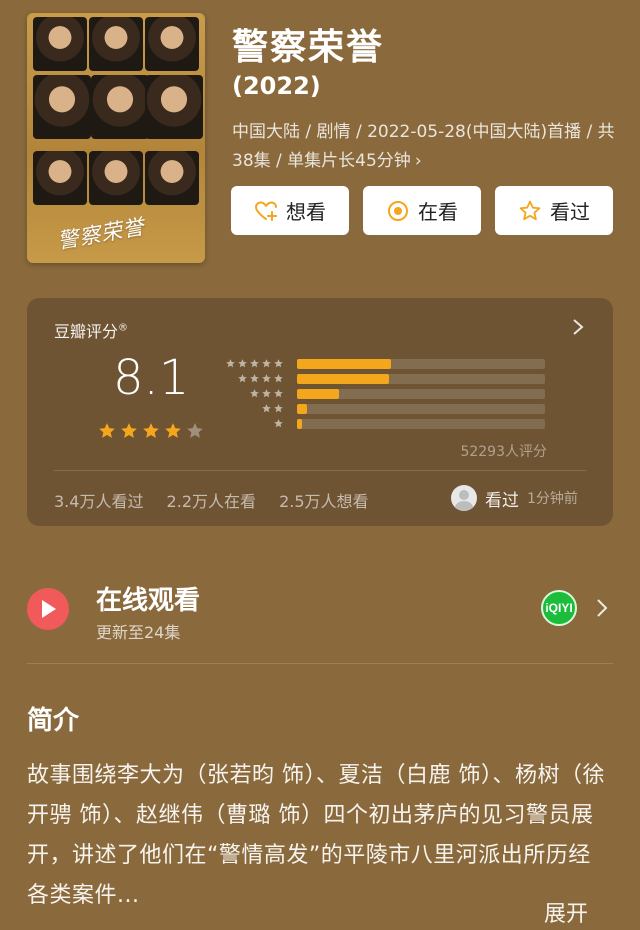  I want to click on intro-heading: 简介, so click(53, 721).